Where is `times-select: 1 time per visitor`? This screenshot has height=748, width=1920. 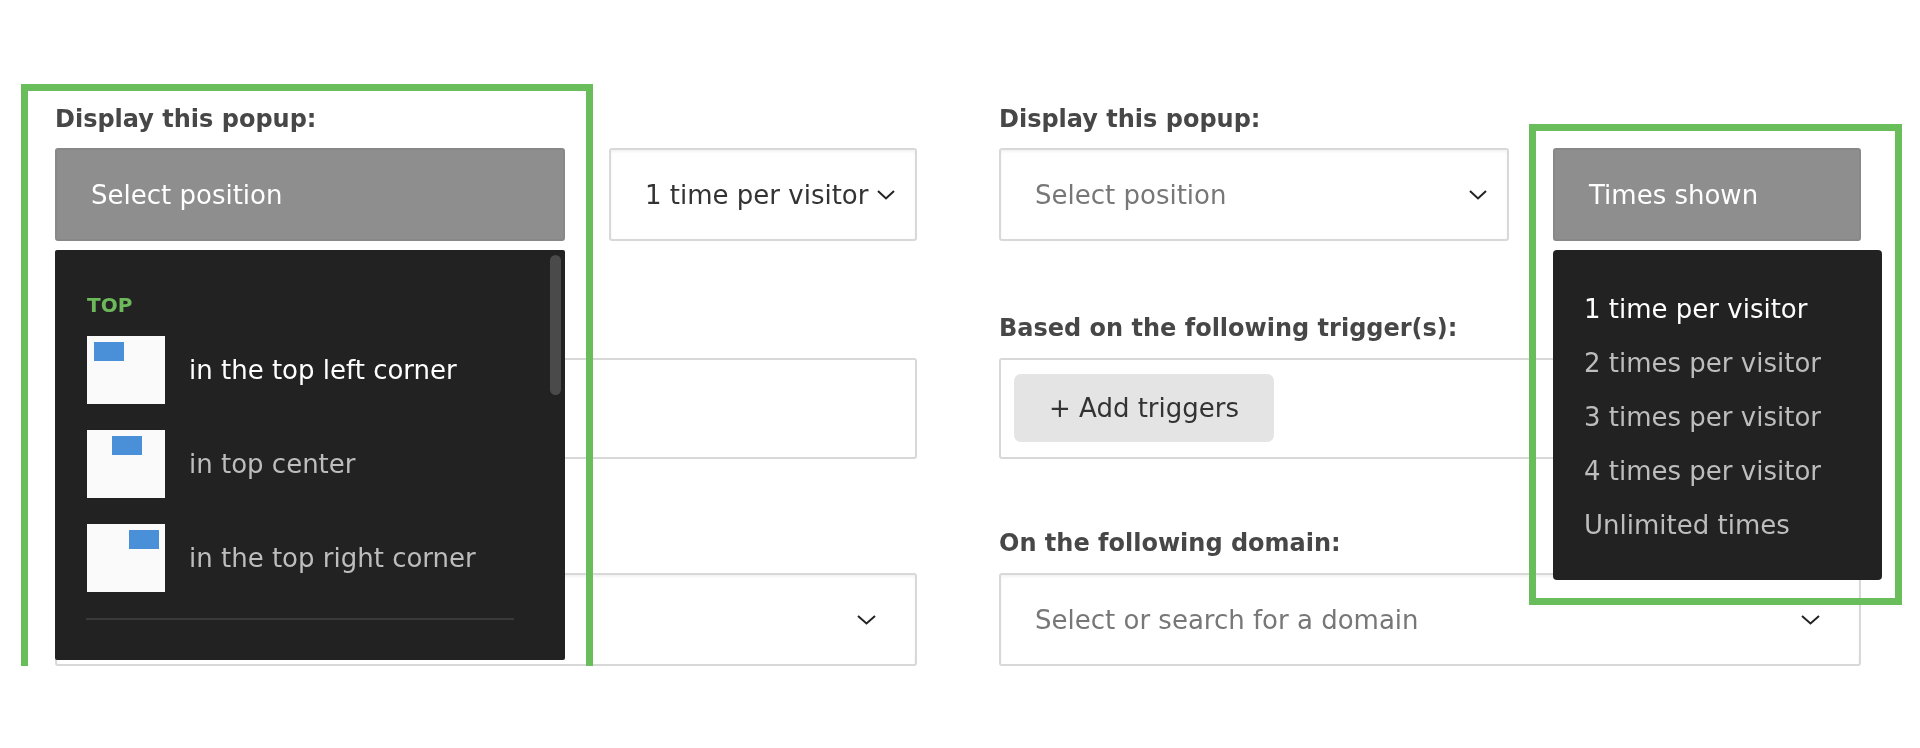
times-select: 1 time per visitor is located at coordinates (763, 194).